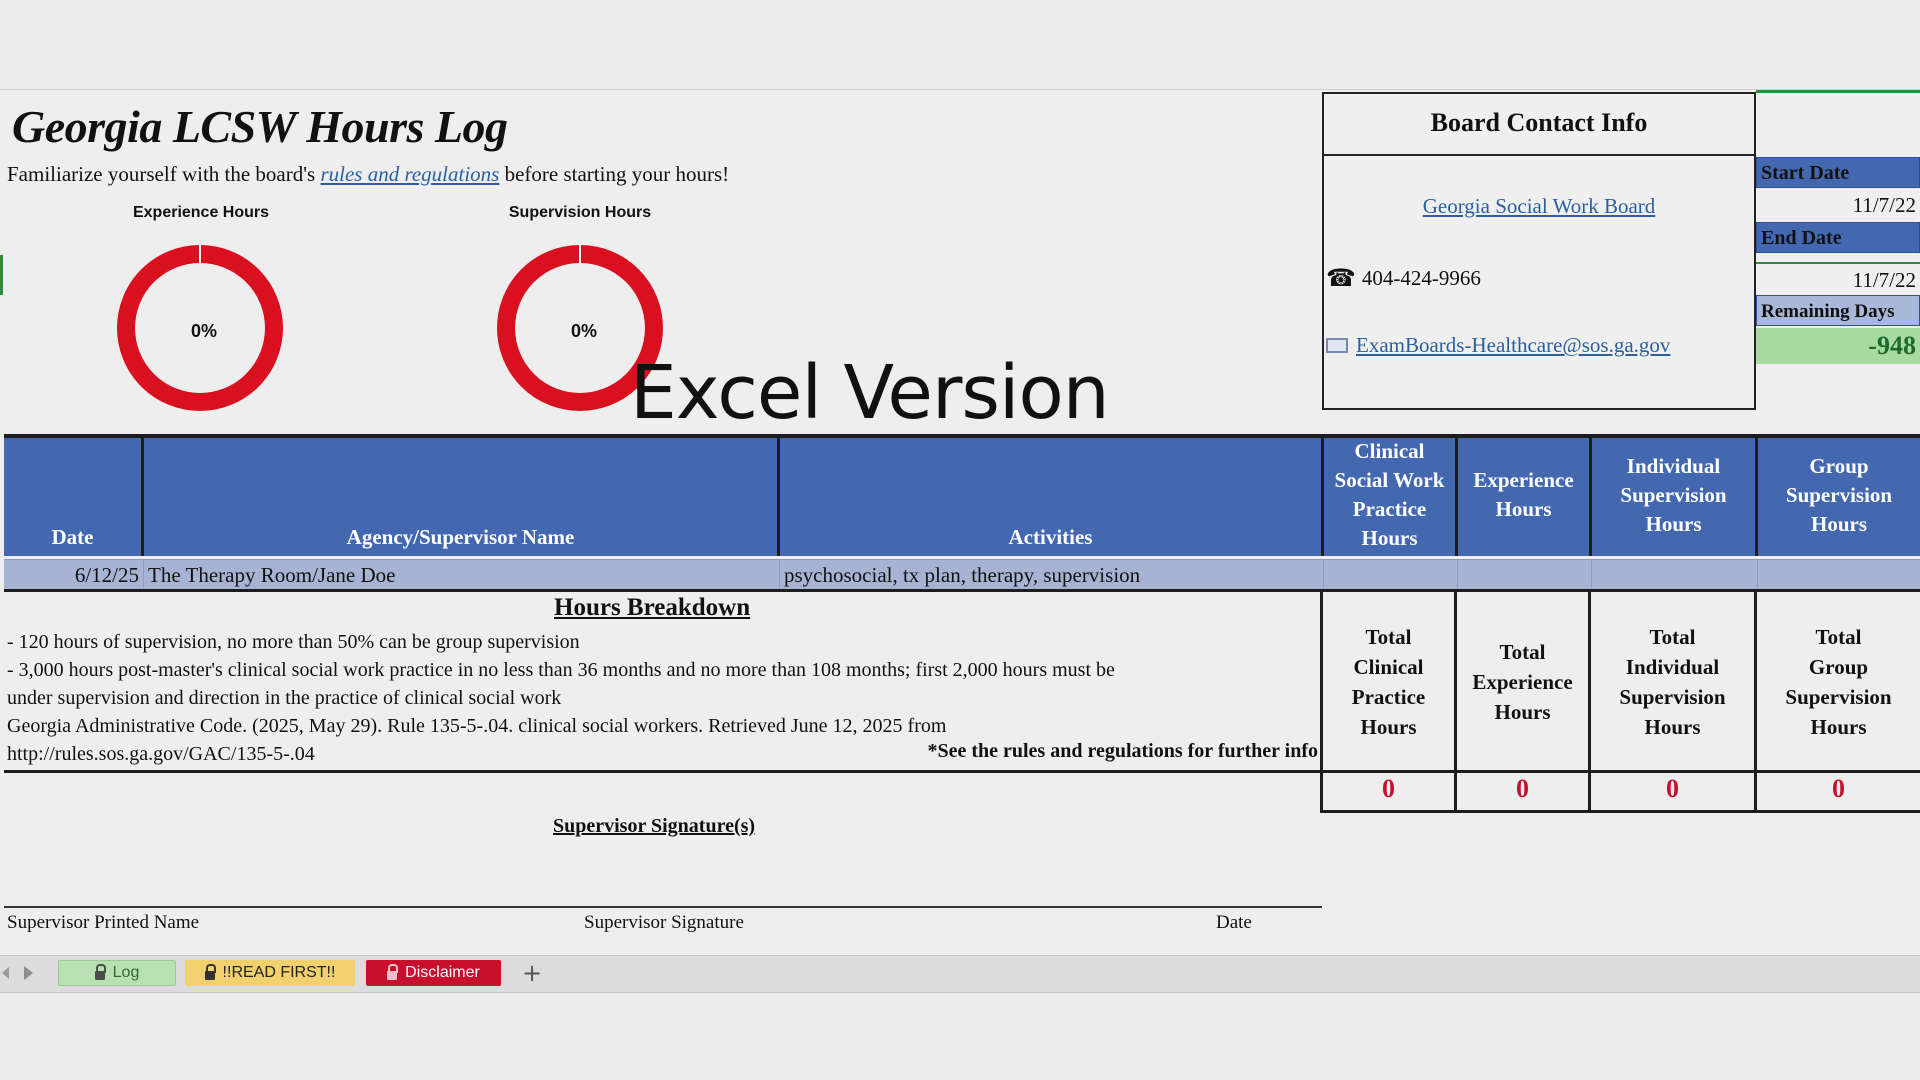 This screenshot has width=1920, height=1080. Describe the element at coordinates (1522, 788) in the screenshot. I see `total-experience-value: 0` at that location.